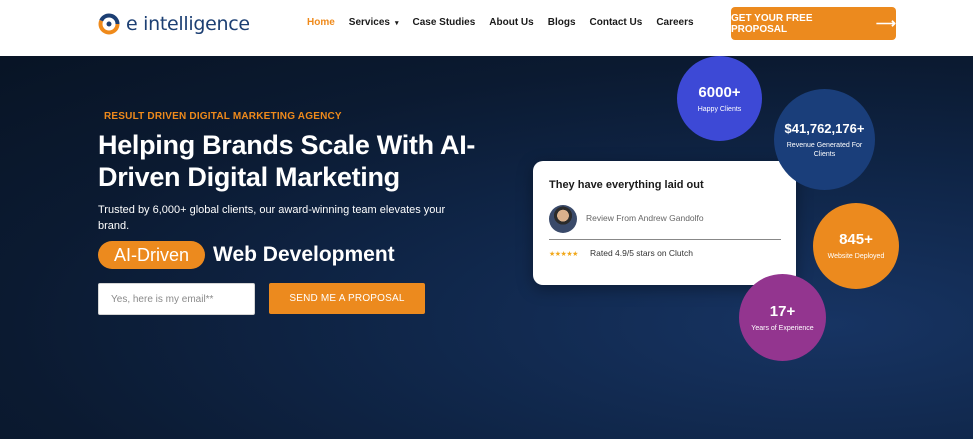 The image size is (973, 439). Describe the element at coordinates (856, 239) in the screenshot. I see `stat-value: 845+` at that location.